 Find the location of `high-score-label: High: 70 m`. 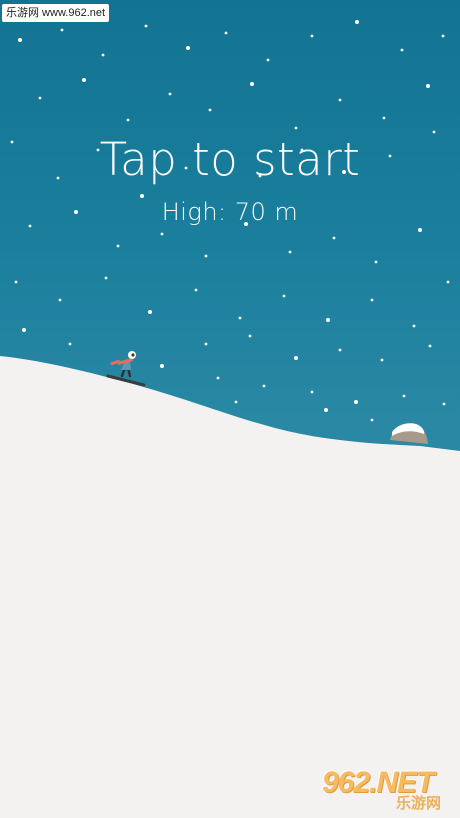

high-score-label: High: 70 m is located at coordinates (230, 212).